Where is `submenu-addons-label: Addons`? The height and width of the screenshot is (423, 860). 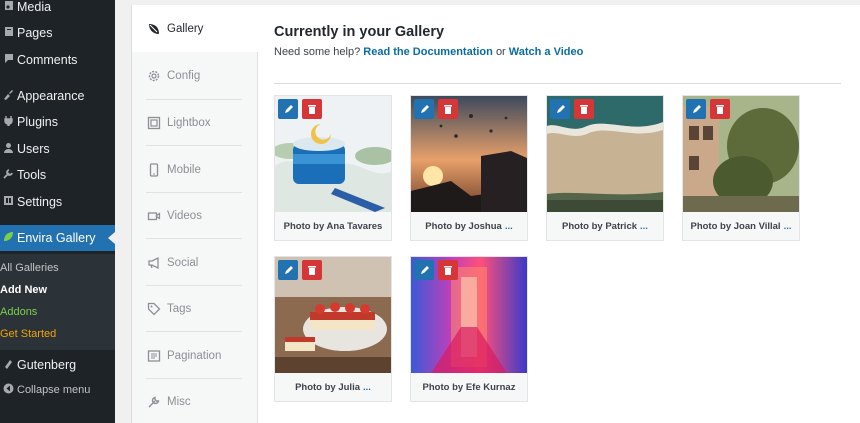
submenu-addons-label: Addons is located at coordinates (19, 312).